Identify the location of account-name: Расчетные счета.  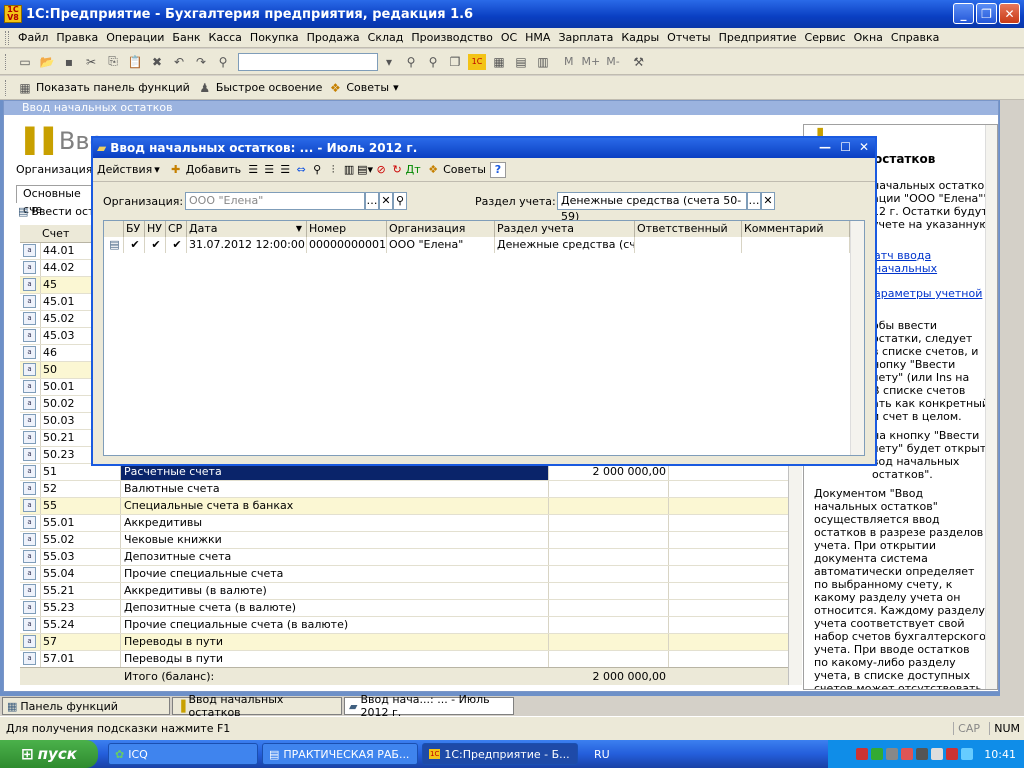
(334, 472).